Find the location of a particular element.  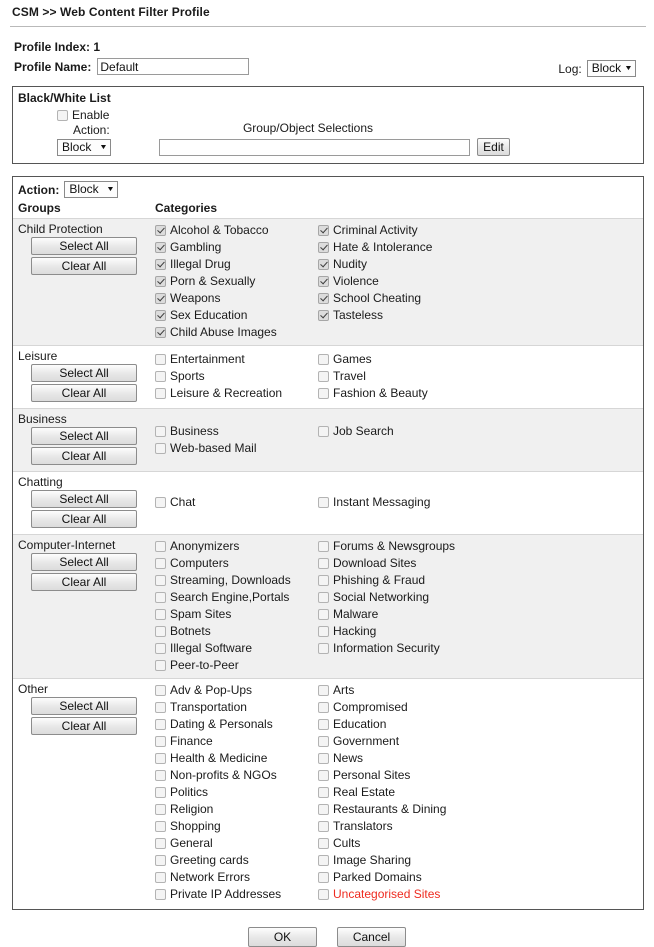

category-option: Fashion & Beauty is located at coordinates (399, 393).